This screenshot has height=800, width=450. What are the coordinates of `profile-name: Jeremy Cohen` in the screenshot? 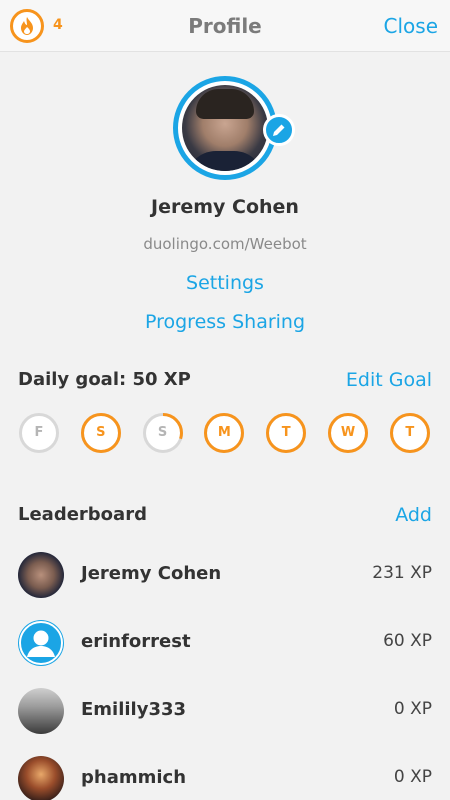 It's located at (225, 207).